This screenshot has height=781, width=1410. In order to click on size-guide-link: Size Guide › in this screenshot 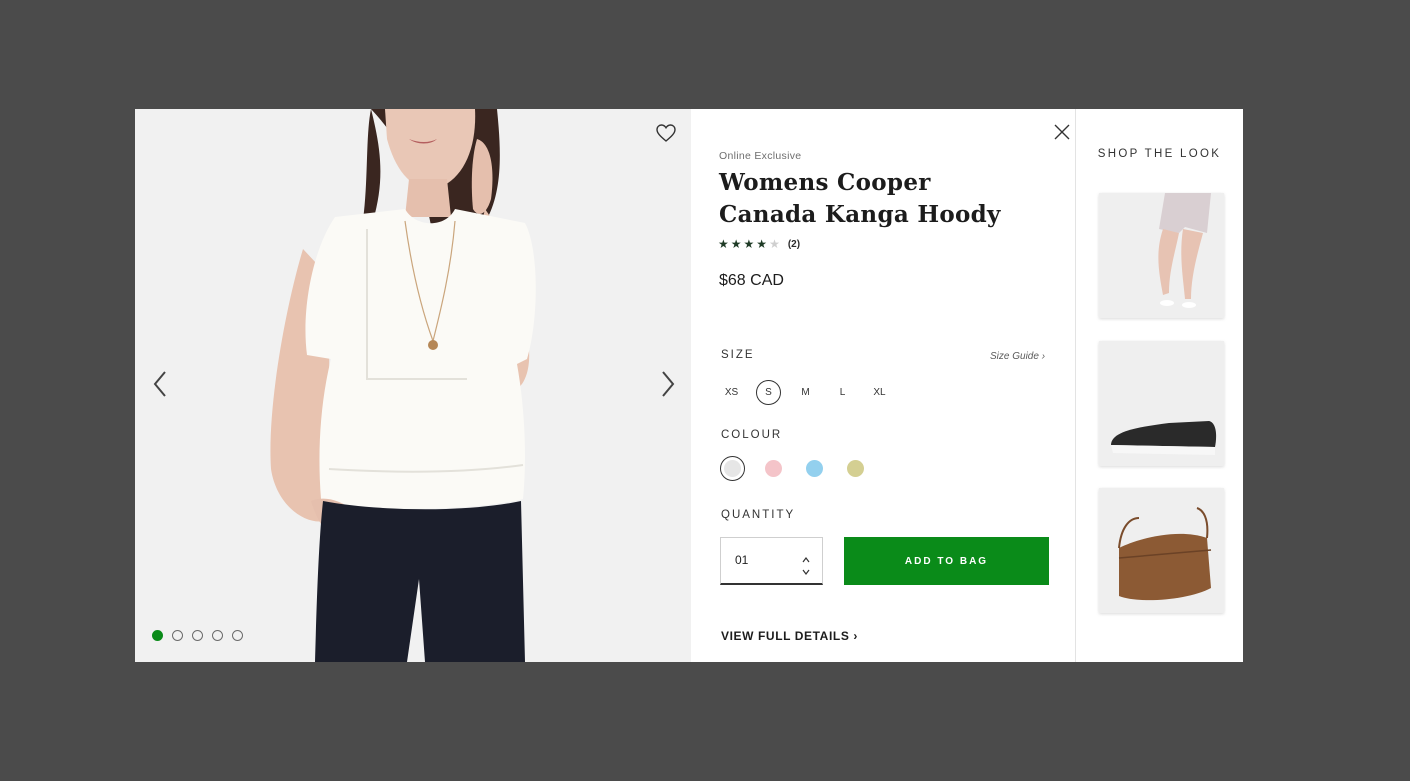, I will do `click(1017, 356)`.